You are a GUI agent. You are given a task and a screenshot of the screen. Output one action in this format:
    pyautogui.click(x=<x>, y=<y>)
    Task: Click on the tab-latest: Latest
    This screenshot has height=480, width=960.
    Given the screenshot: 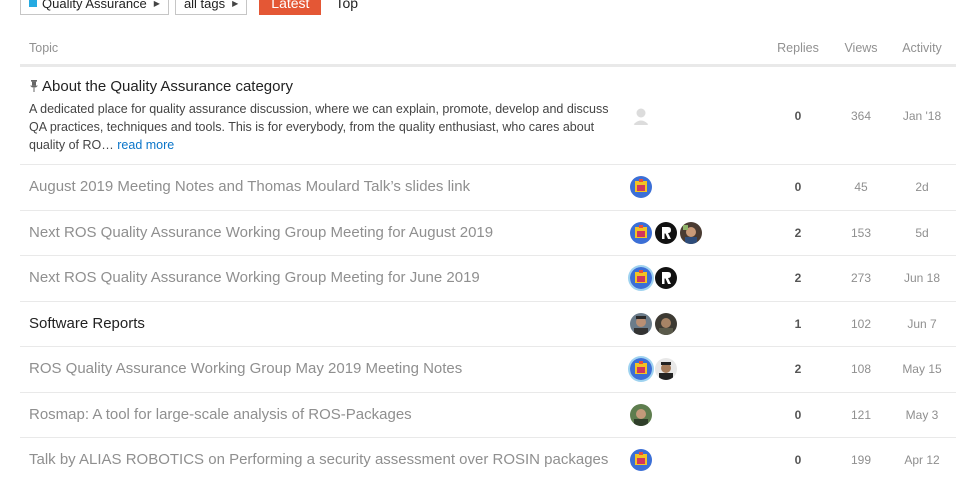 What is the action you would take?
    pyautogui.click(x=290, y=7)
    